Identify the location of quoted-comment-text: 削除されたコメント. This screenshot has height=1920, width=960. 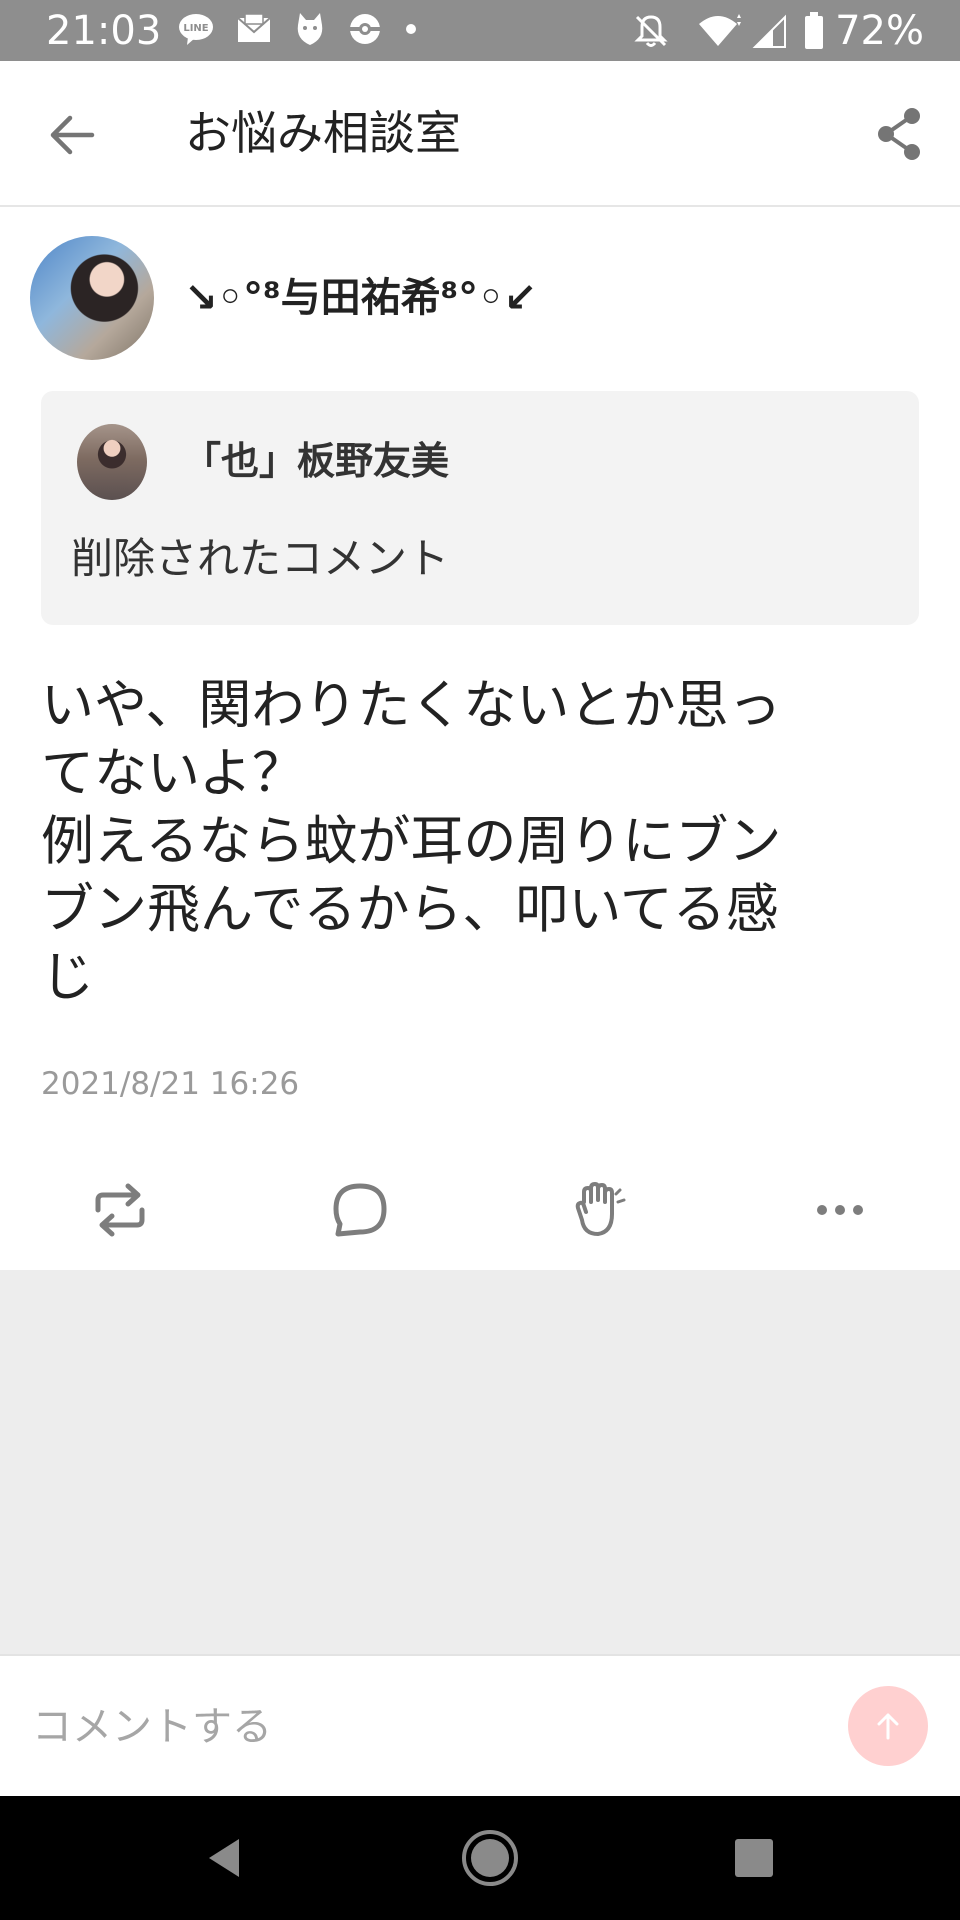
(260, 558).